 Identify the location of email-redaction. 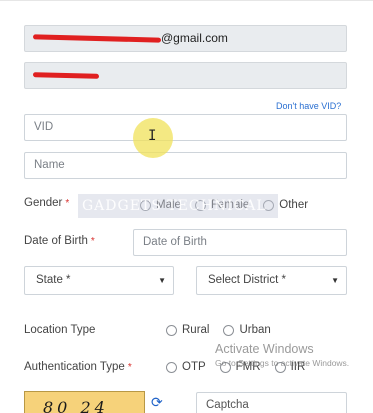
(97, 39).